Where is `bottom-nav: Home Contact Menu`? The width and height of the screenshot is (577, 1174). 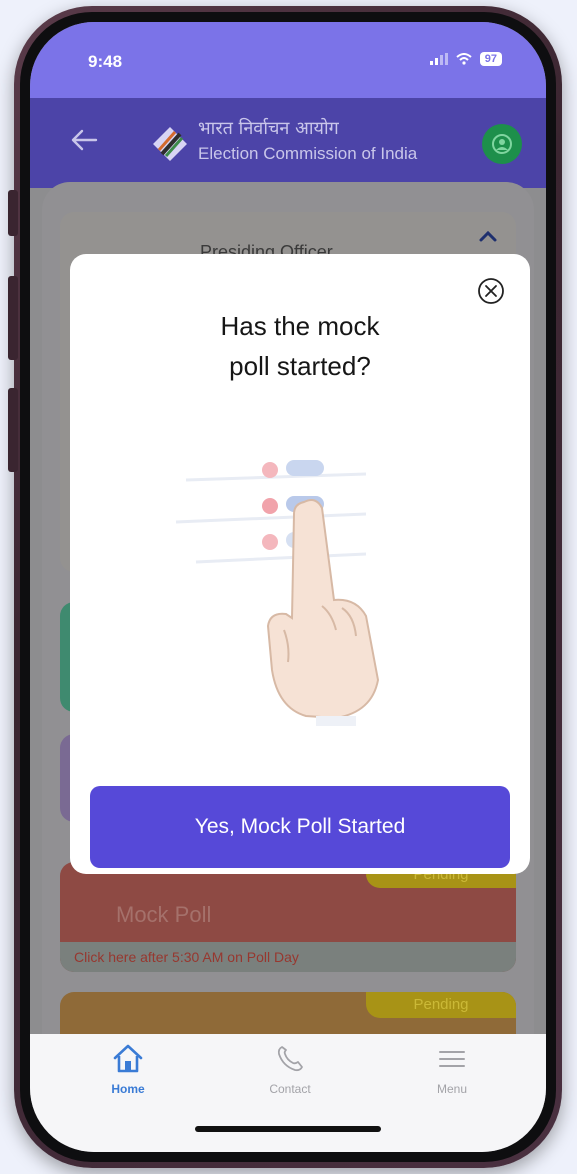 bottom-nav: Home Contact Menu is located at coordinates (288, 1093).